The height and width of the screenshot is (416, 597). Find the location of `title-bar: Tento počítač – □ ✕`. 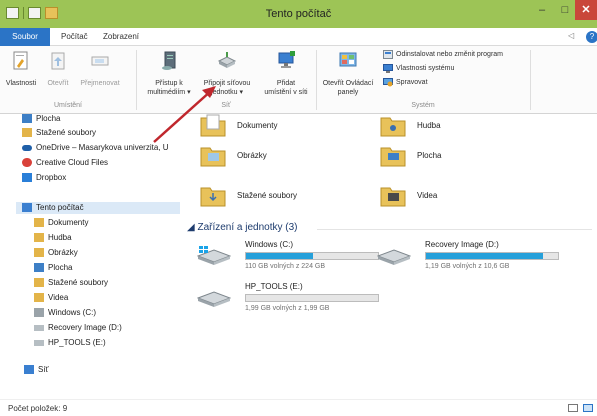

title-bar: Tento počítač – □ ✕ is located at coordinates (298, 14).